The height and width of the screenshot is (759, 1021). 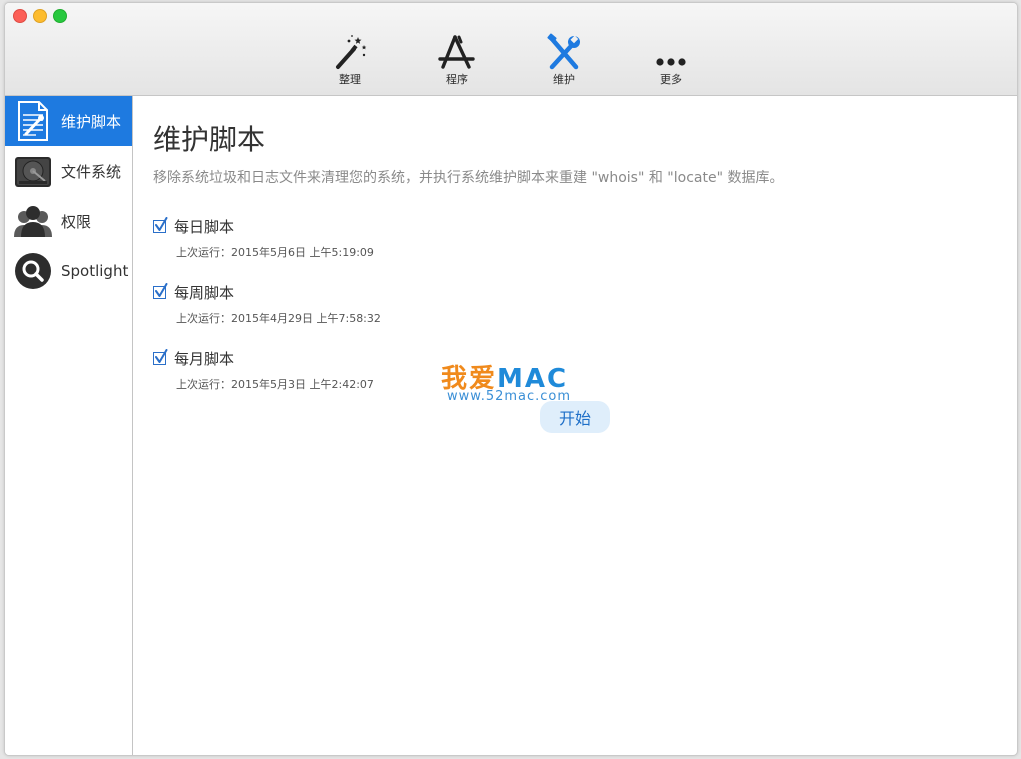 I want to click on task-name: 每日脚本, so click(x=204, y=226).